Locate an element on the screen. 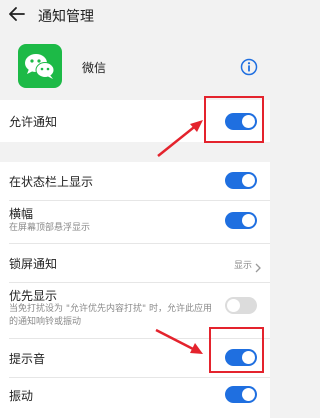 This screenshot has height=418, width=320. status-bar-row: 在状态栏上显示 is located at coordinates (135, 181).